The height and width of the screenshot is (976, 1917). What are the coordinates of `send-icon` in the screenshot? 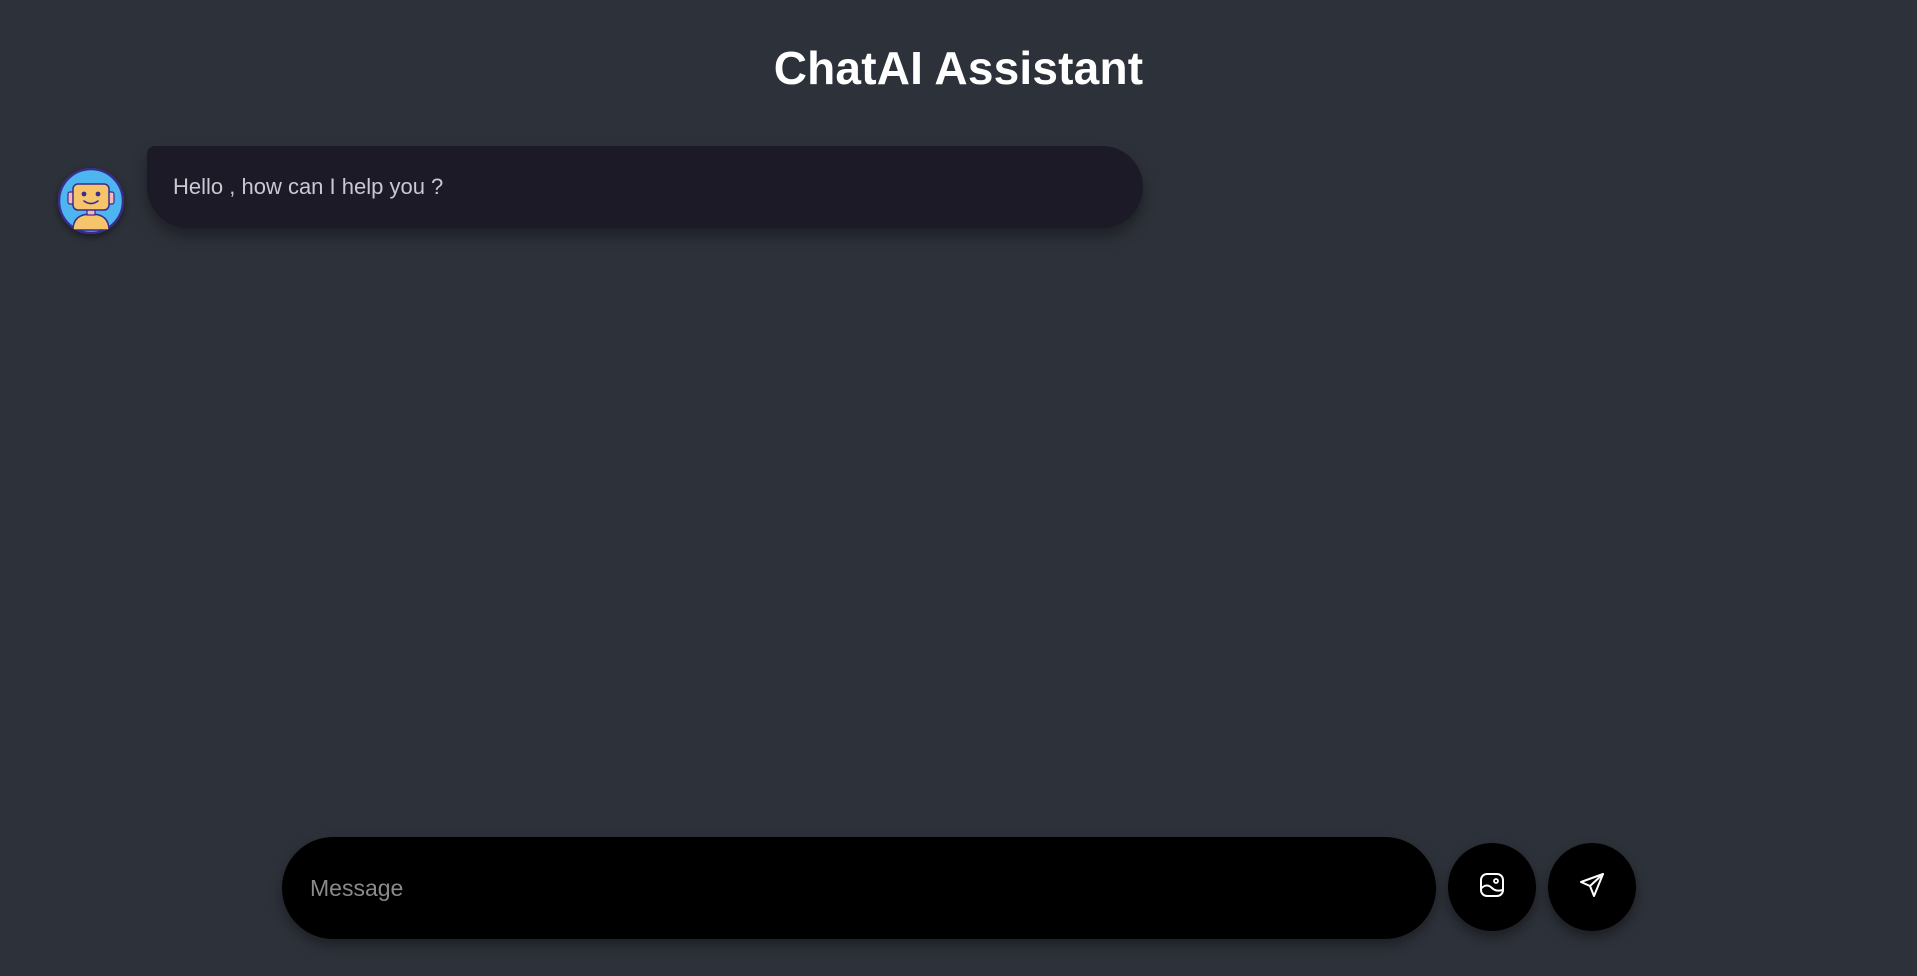 It's located at (1592, 887).